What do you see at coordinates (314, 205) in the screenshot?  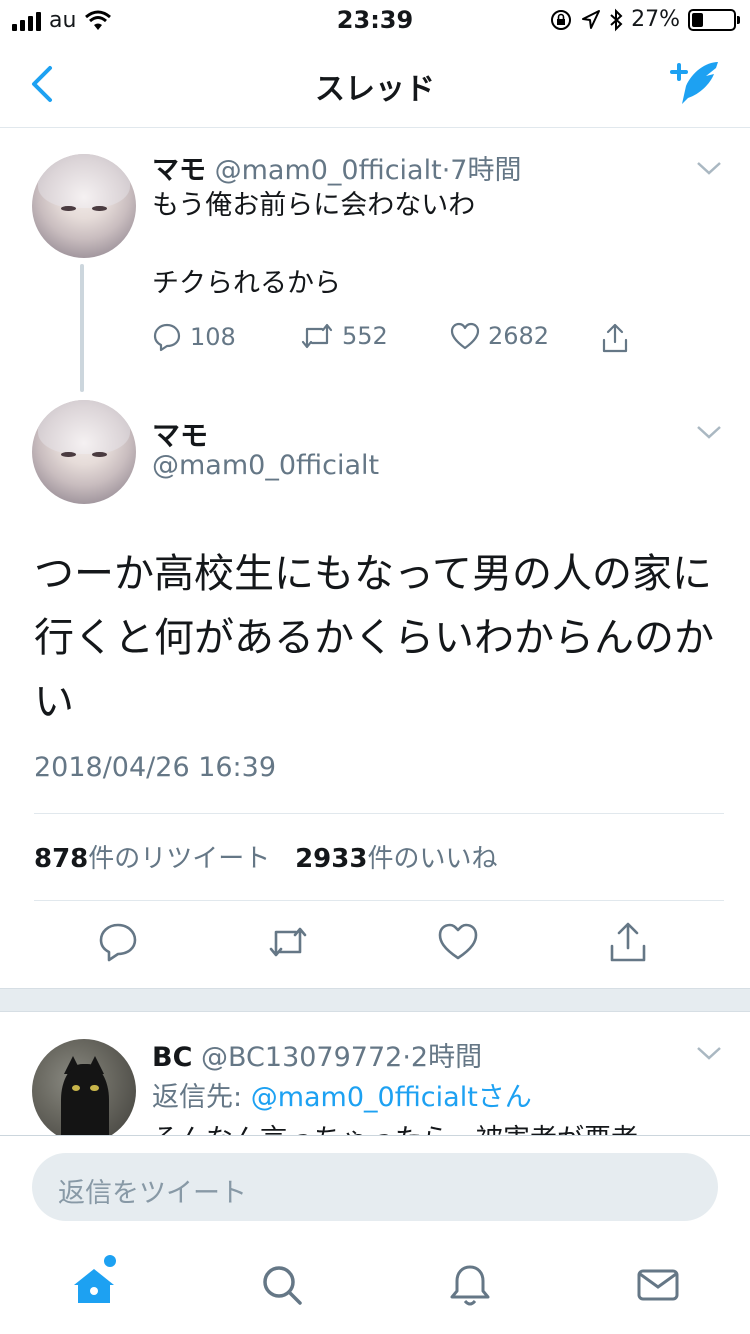 I see `tweet-line: もう俺お前らに会わないわ` at bounding box center [314, 205].